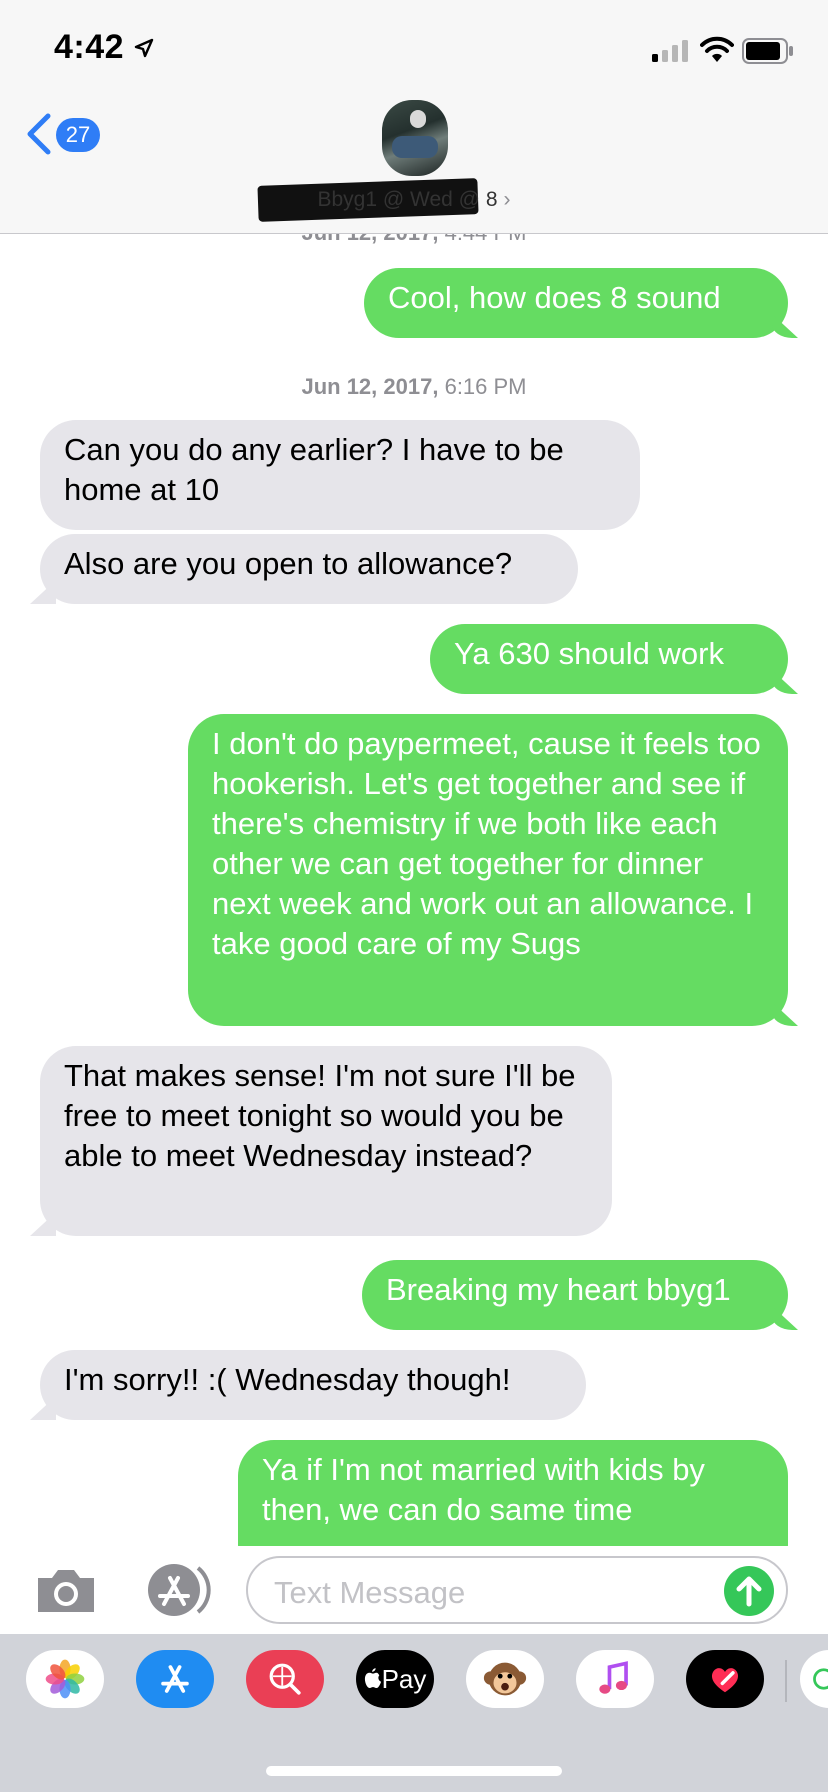 The width and height of the screenshot is (828, 1792). Describe the element at coordinates (786, 1681) in the screenshot. I see `drawer-separator` at that location.